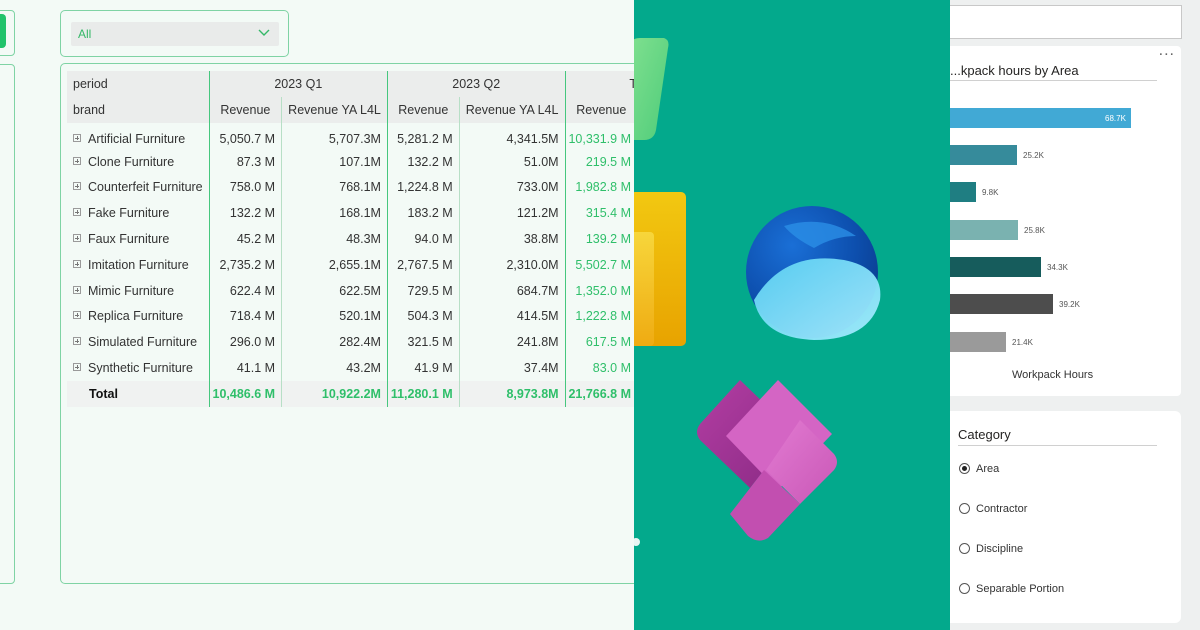  What do you see at coordinates (1057, 267) in the screenshot?
I see `bar-data-label: 34.3K` at bounding box center [1057, 267].